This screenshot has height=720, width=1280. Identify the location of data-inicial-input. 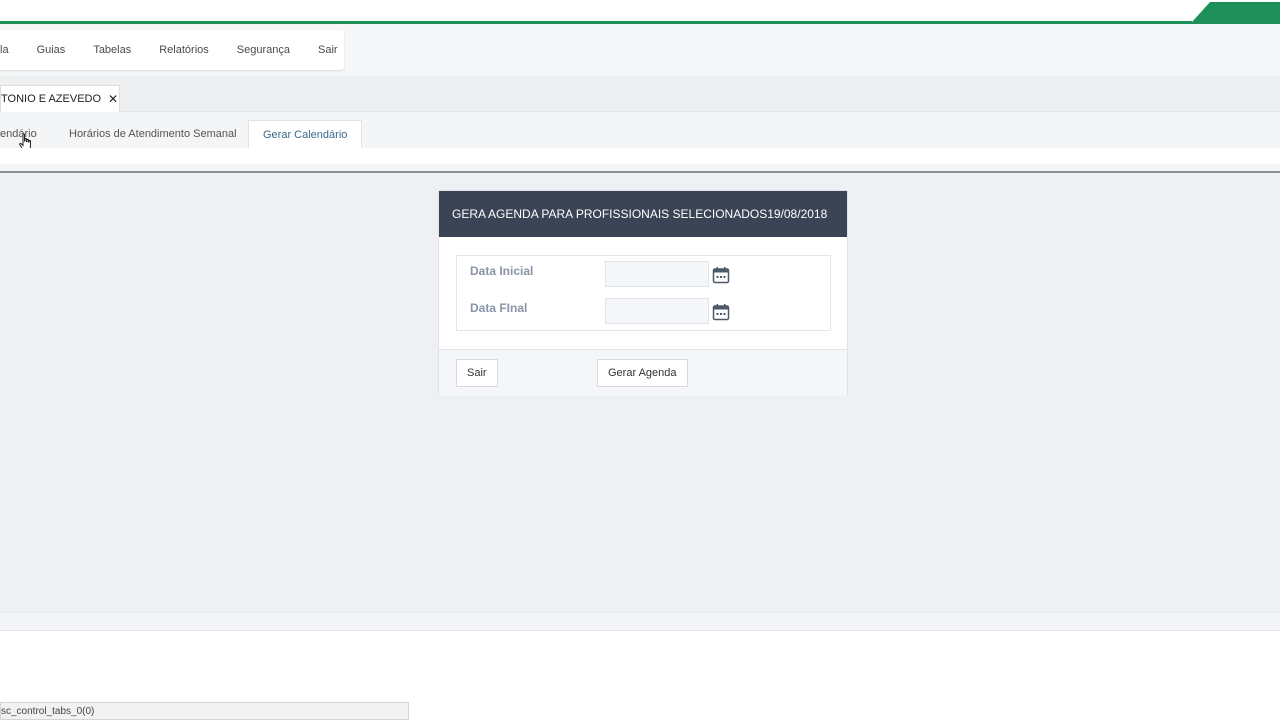
(657, 274).